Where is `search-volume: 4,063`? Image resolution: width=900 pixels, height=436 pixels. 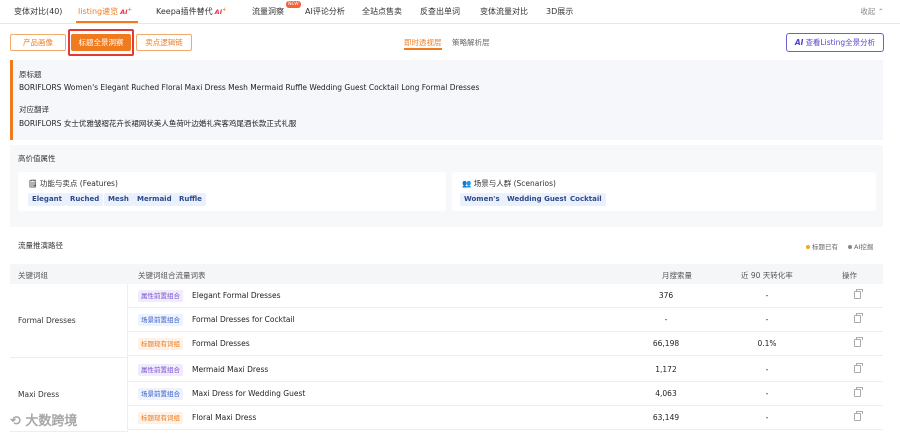
search-volume: 4,063 is located at coordinates (666, 393).